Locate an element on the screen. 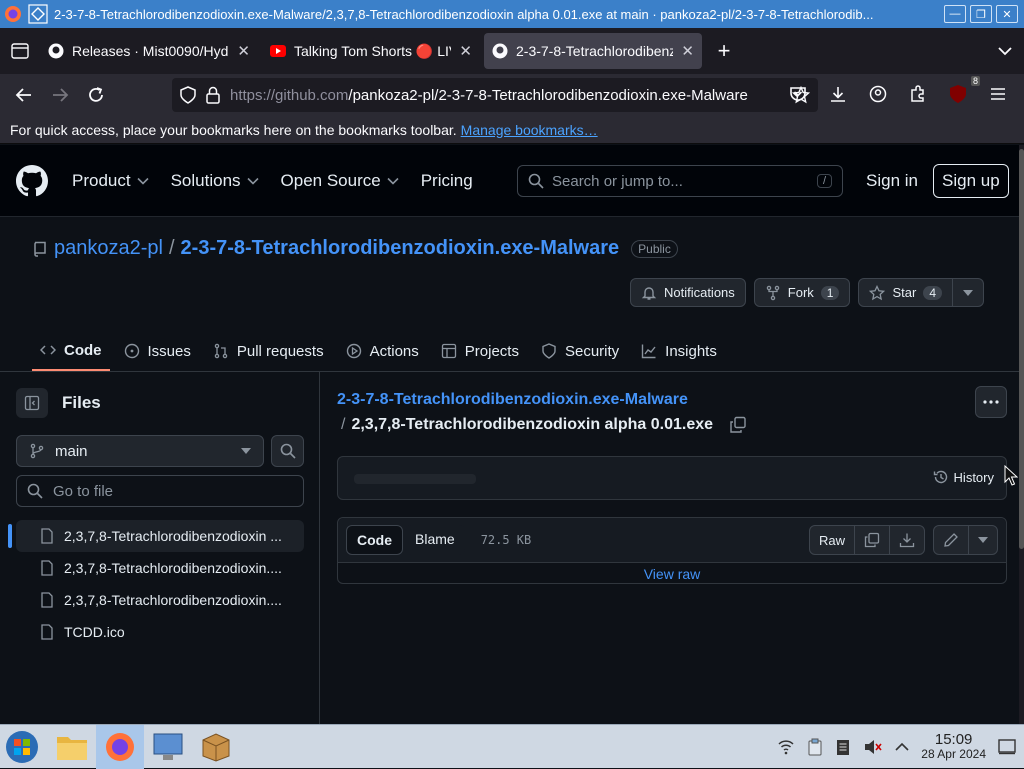 This screenshot has height=769, width=1024. blame-toggle-button: Blame is located at coordinates (435, 540).